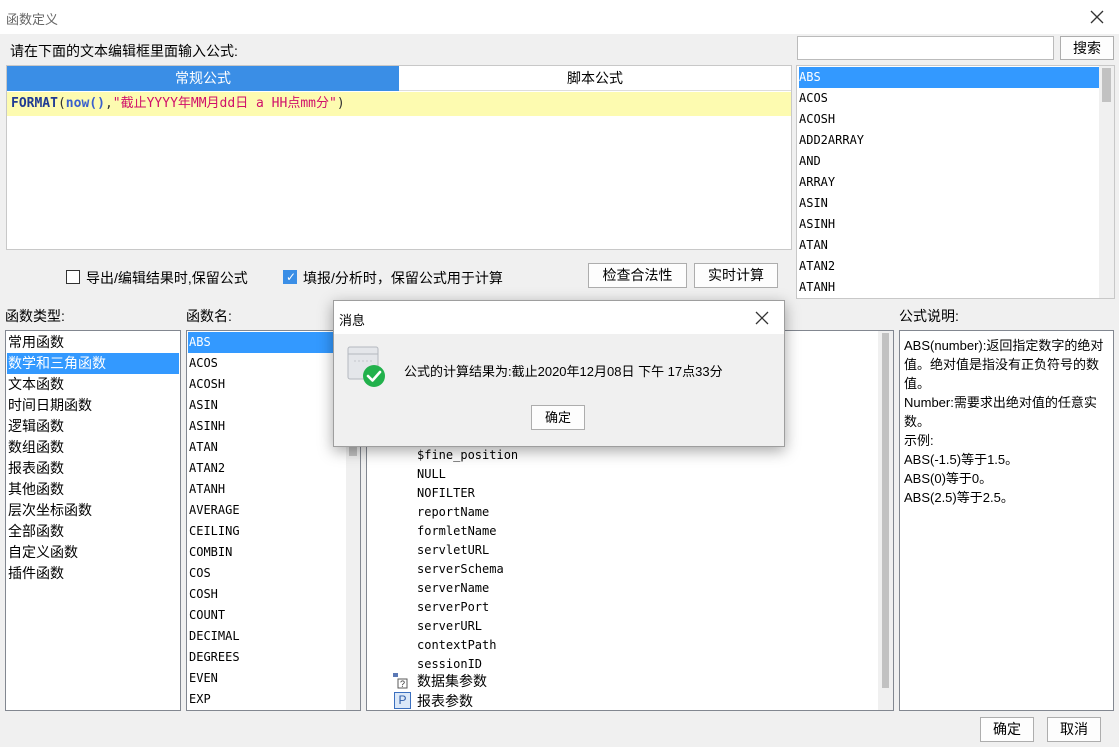 The image size is (1119, 747). What do you see at coordinates (456, 645) in the screenshot?
I see `tree-item: contextPath` at bounding box center [456, 645].